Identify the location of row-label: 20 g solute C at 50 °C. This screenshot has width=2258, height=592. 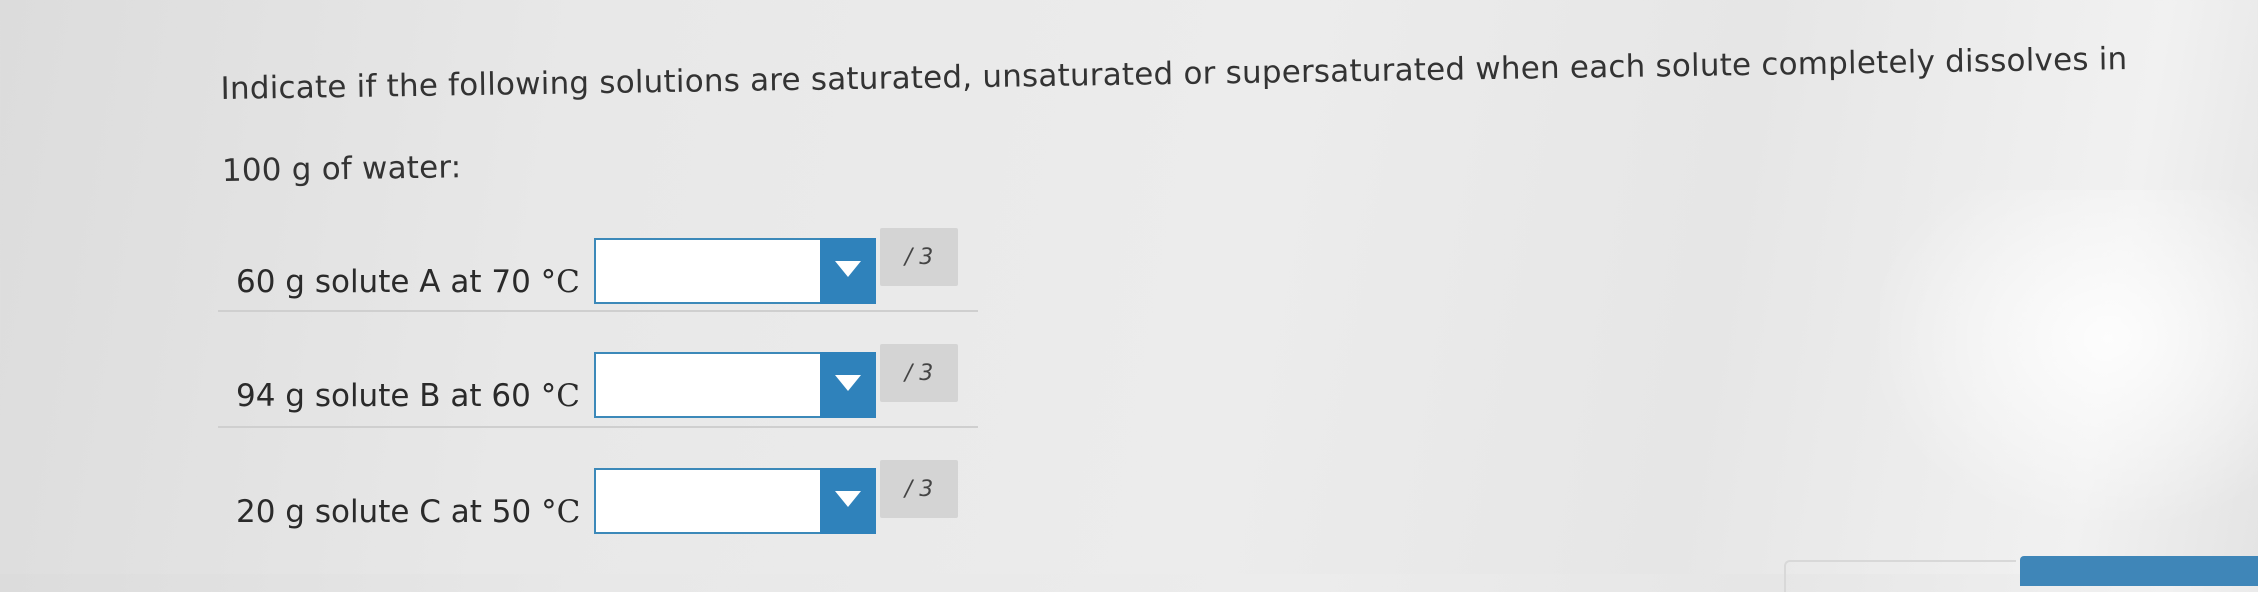
(408, 512).